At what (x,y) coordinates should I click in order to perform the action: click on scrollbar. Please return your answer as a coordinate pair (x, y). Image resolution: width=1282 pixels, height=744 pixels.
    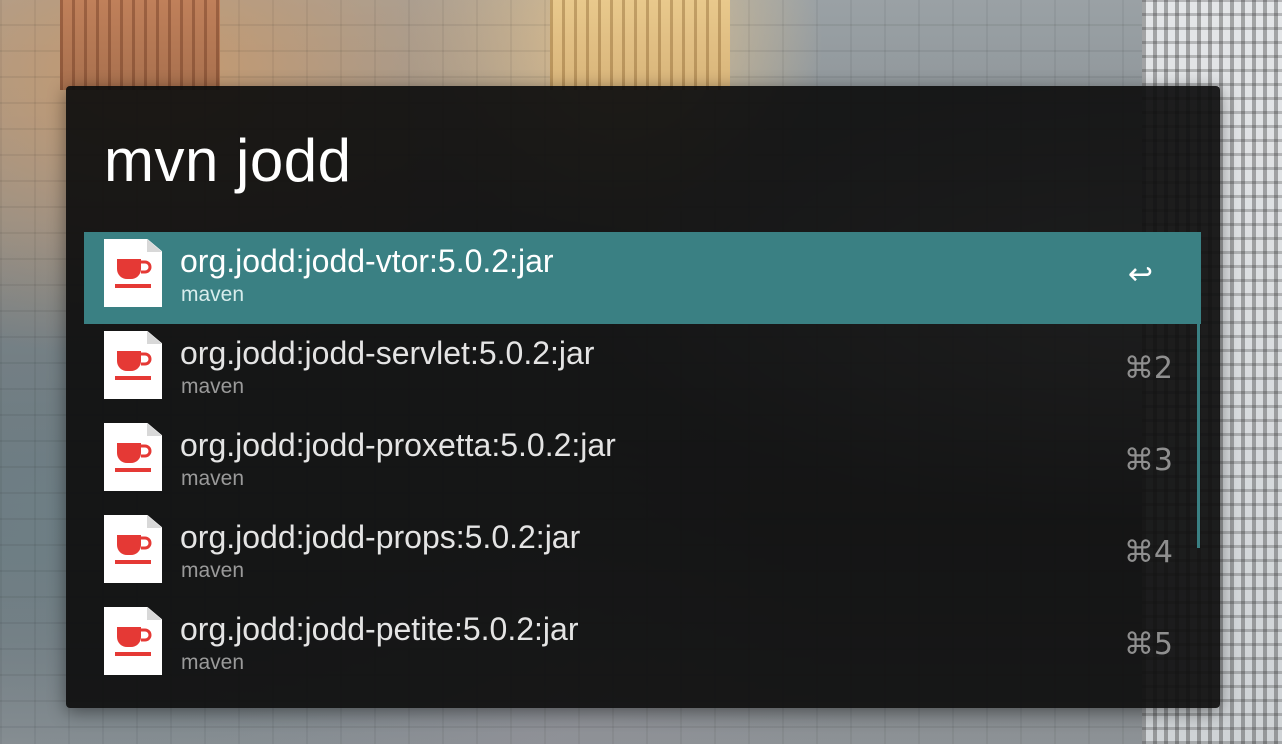
    Looking at the image, I should click on (1198, 436).